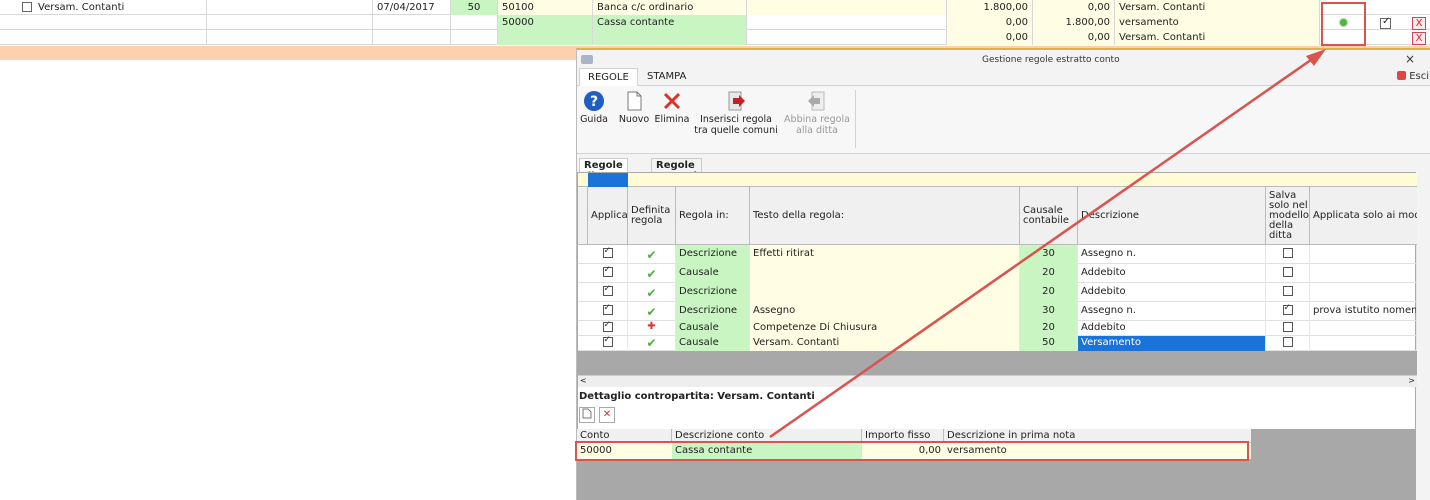 The width and height of the screenshot is (1430, 500). I want to click on horizontal-scrollbar: < >, so click(997, 381).